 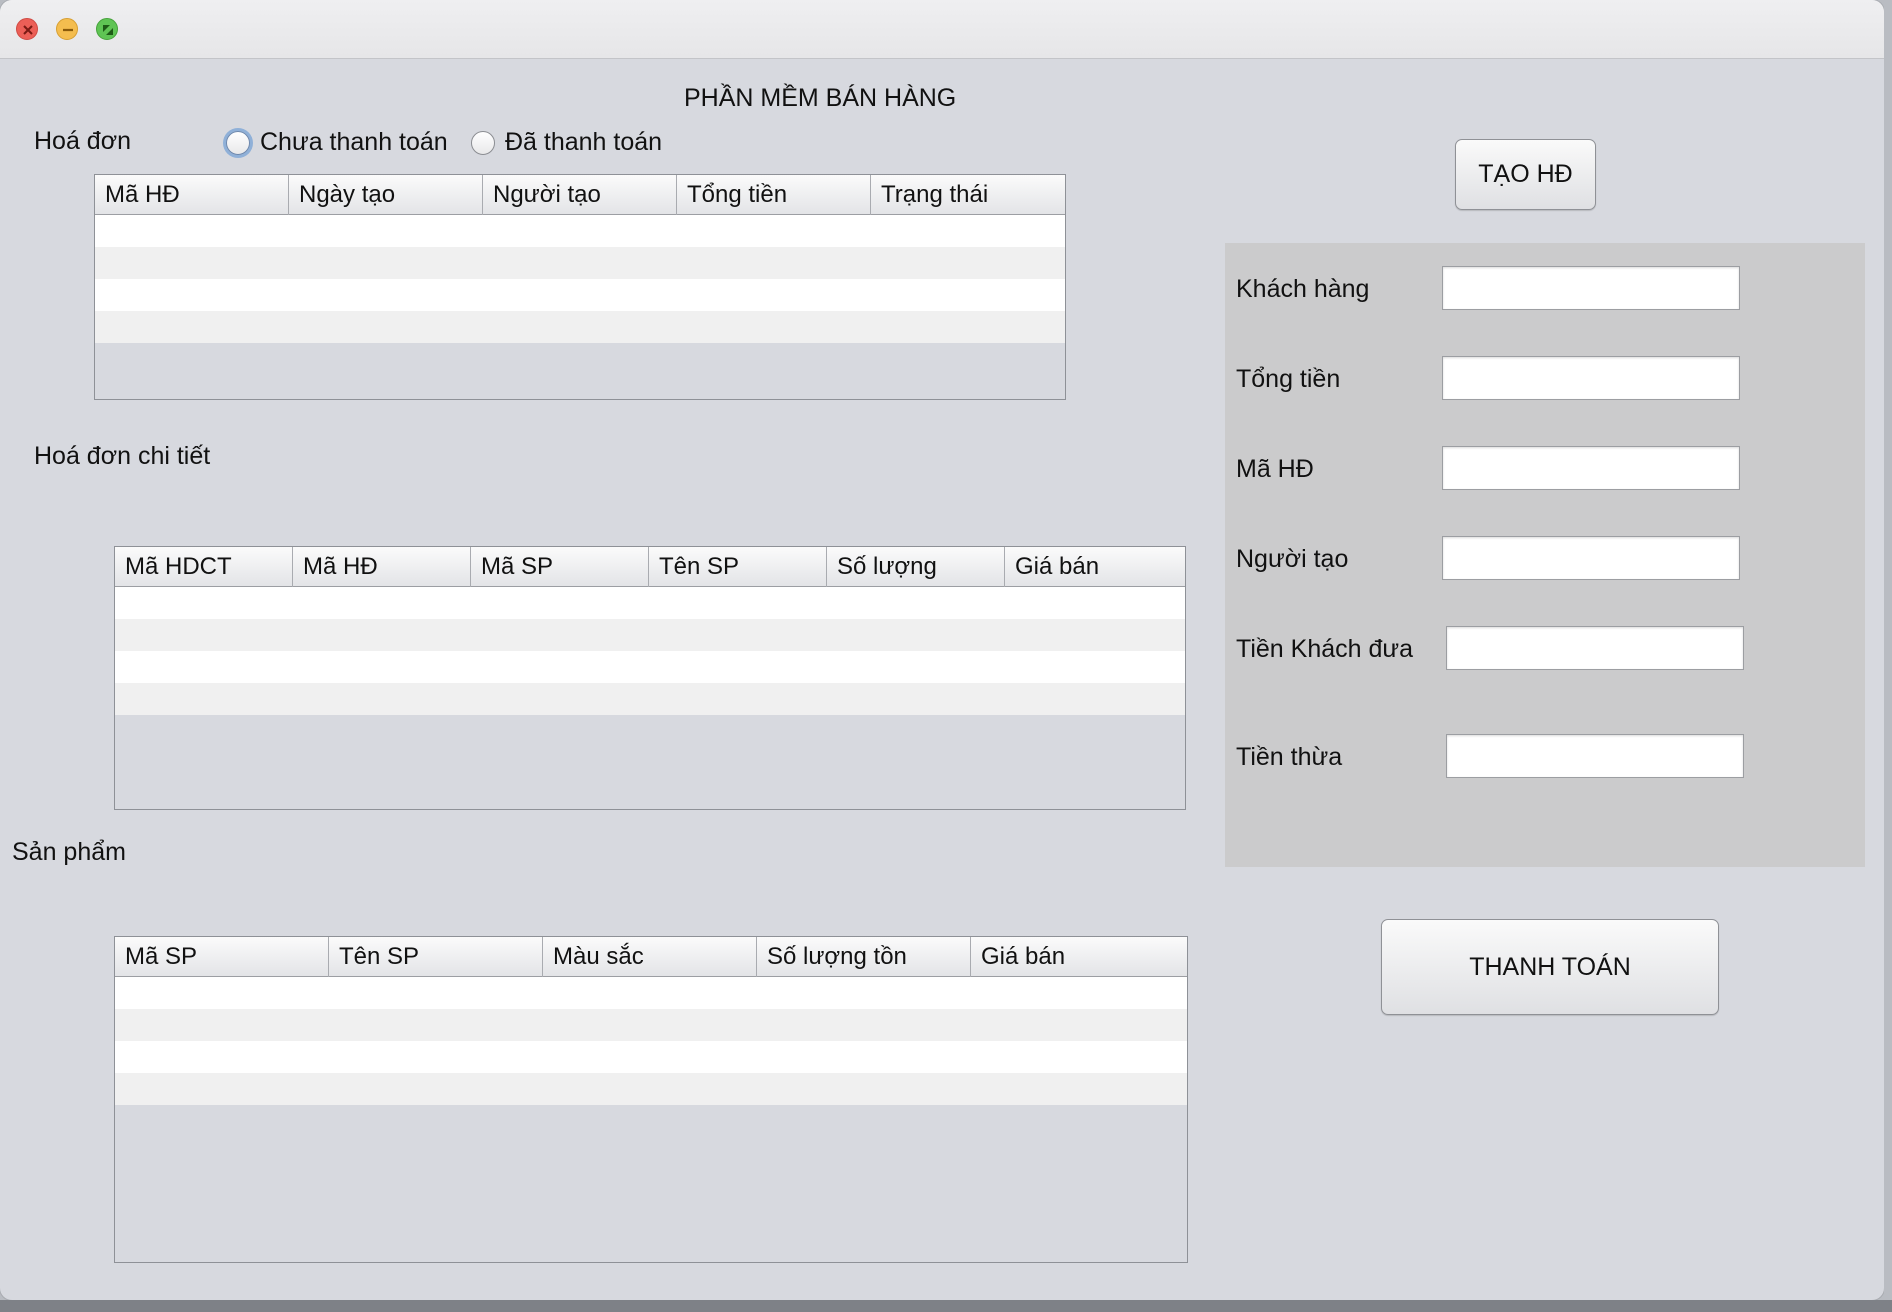 I want to click on paid-filter-radio: Đã thanh toán, so click(x=566, y=142).